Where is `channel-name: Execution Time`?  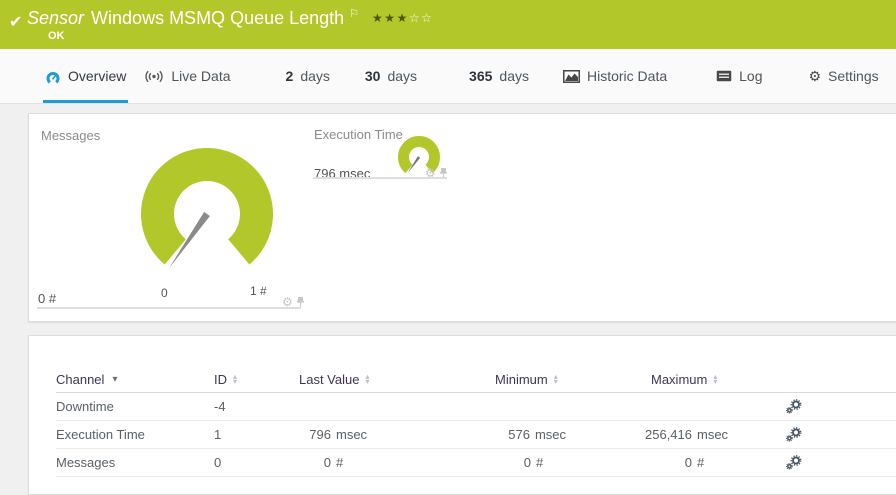
channel-name: Execution Time is located at coordinates (135, 434).